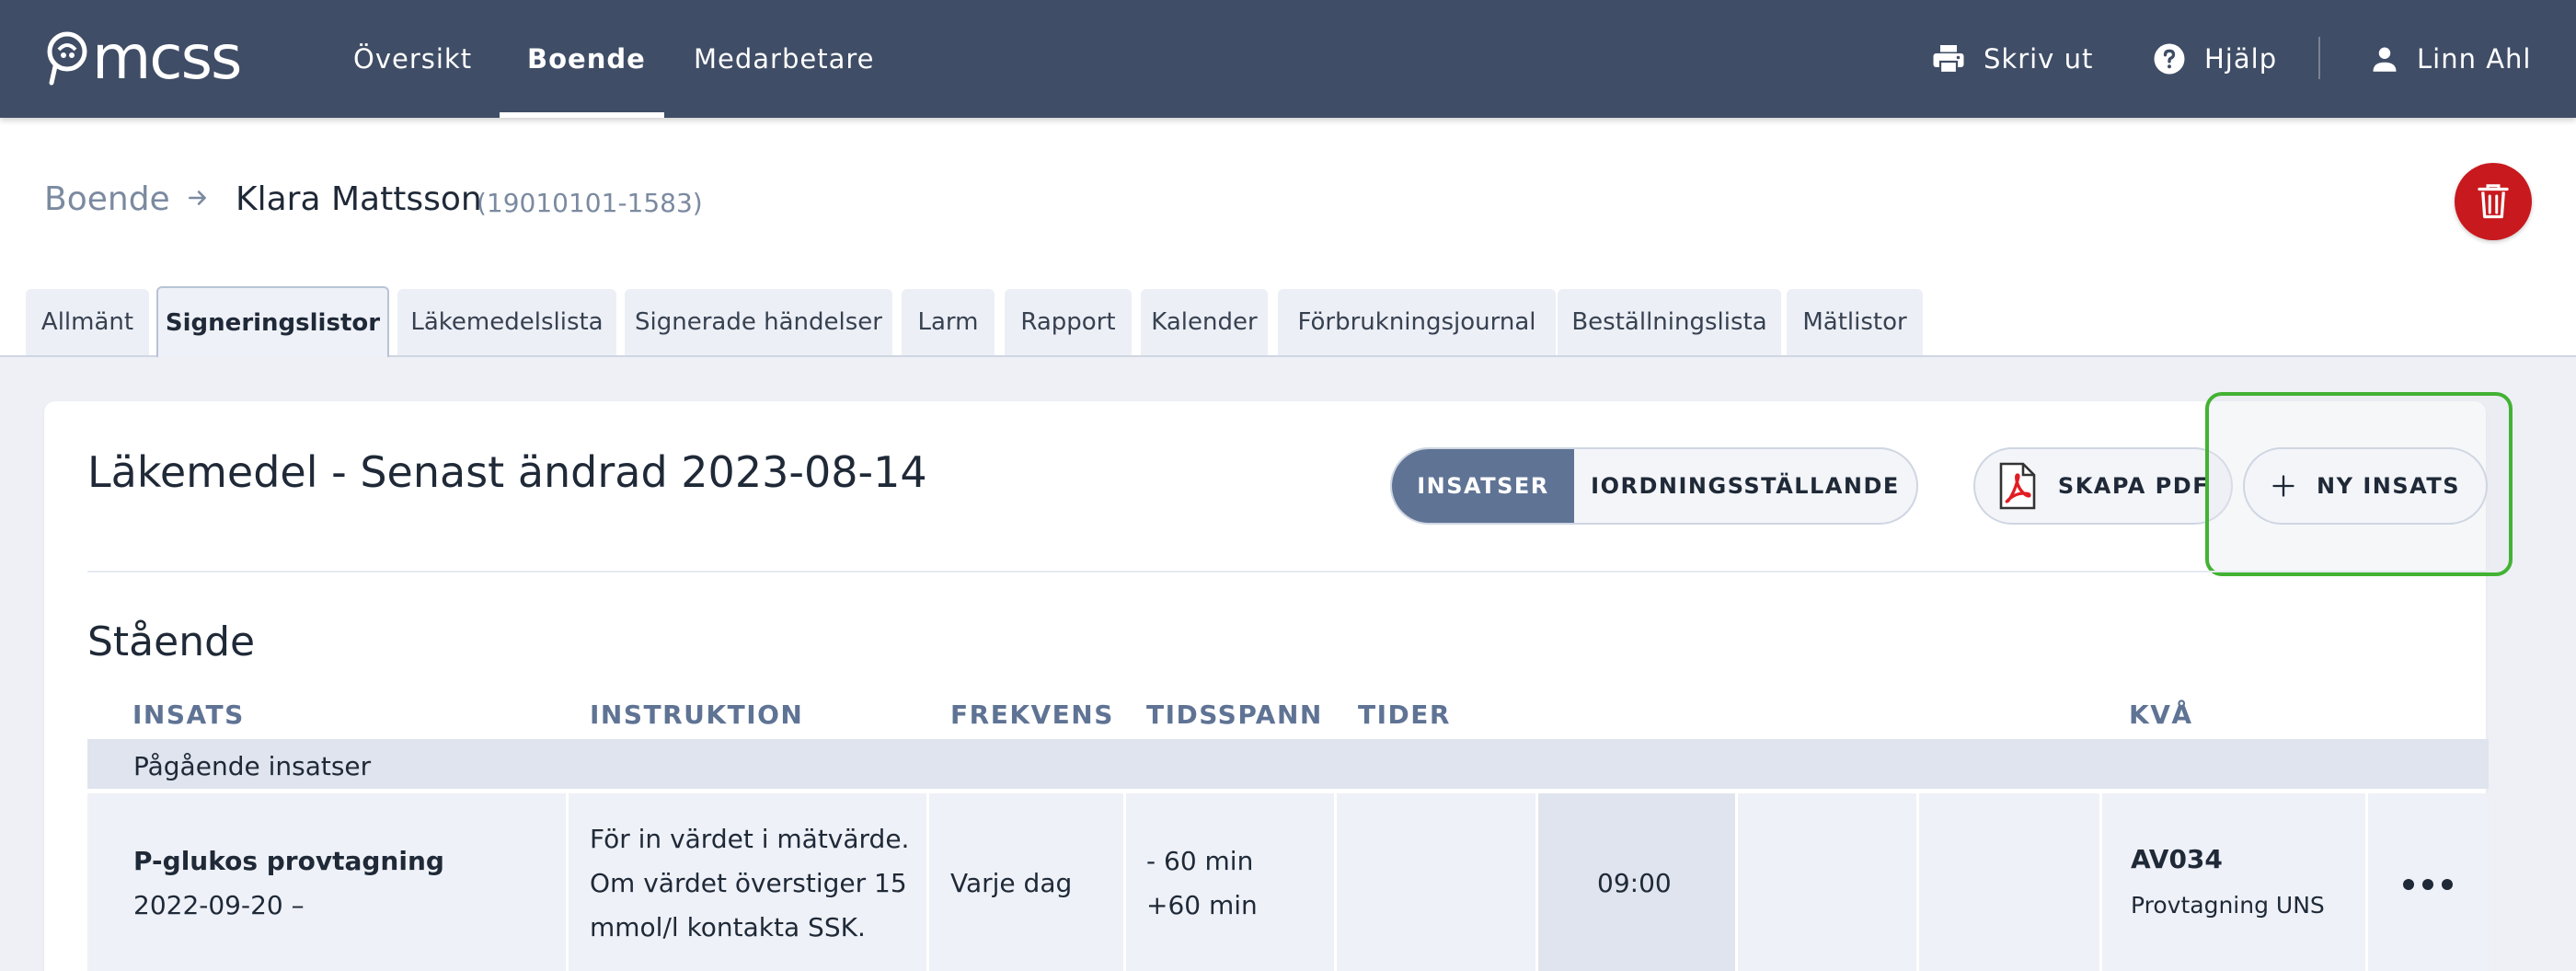 This screenshot has height=971, width=2576. I want to click on tab-rapport: Rapport, so click(1068, 322).